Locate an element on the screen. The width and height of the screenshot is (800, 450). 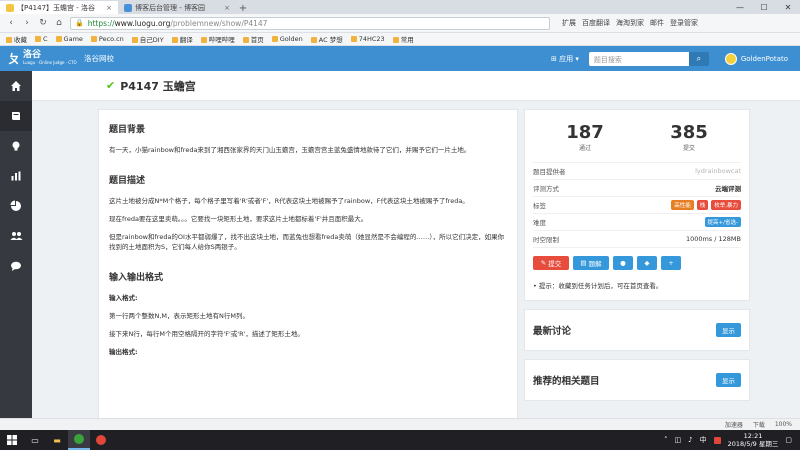
add-task-button: + is located at coordinates (671, 263).